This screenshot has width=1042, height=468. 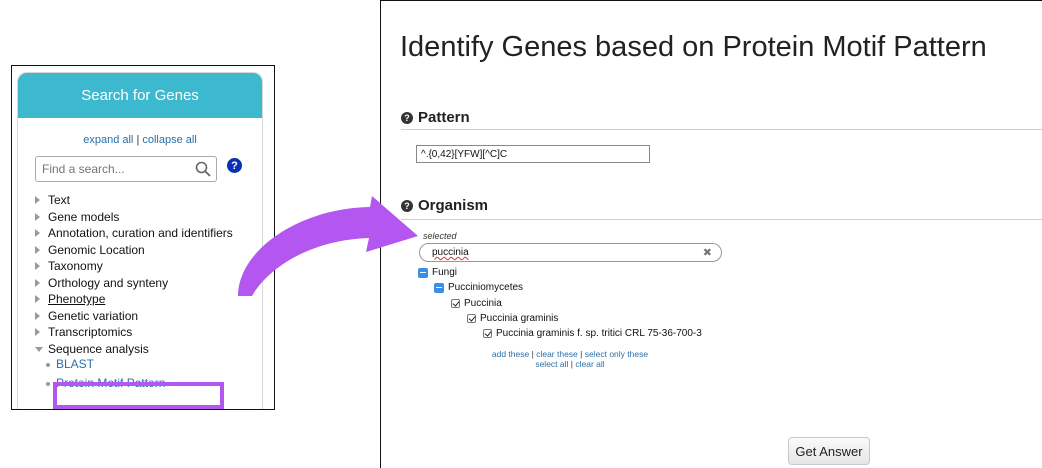 I want to click on category-annotation: Annotation, curation and identifiers, so click(x=148, y=233).